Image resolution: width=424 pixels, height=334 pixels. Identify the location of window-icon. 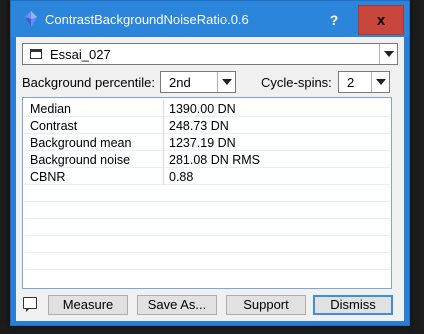
(36, 54).